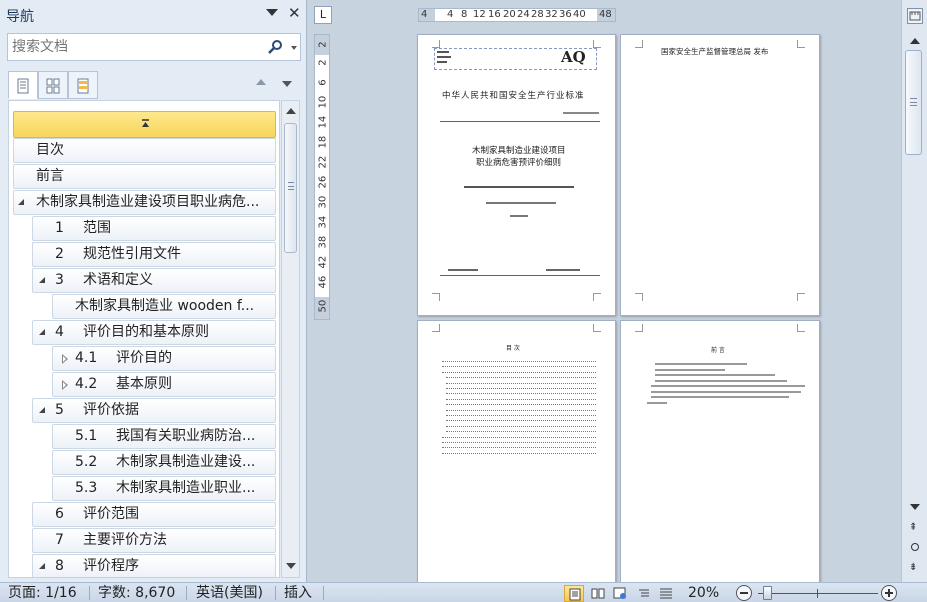 The image size is (927, 602). I want to click on heading-item: 1 范围, so click(154, 228).